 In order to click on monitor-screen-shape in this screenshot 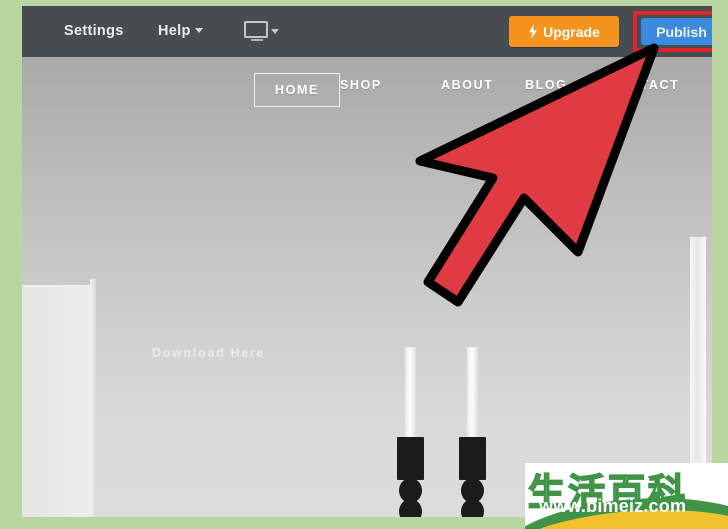, I will do `click(256, 29)`.